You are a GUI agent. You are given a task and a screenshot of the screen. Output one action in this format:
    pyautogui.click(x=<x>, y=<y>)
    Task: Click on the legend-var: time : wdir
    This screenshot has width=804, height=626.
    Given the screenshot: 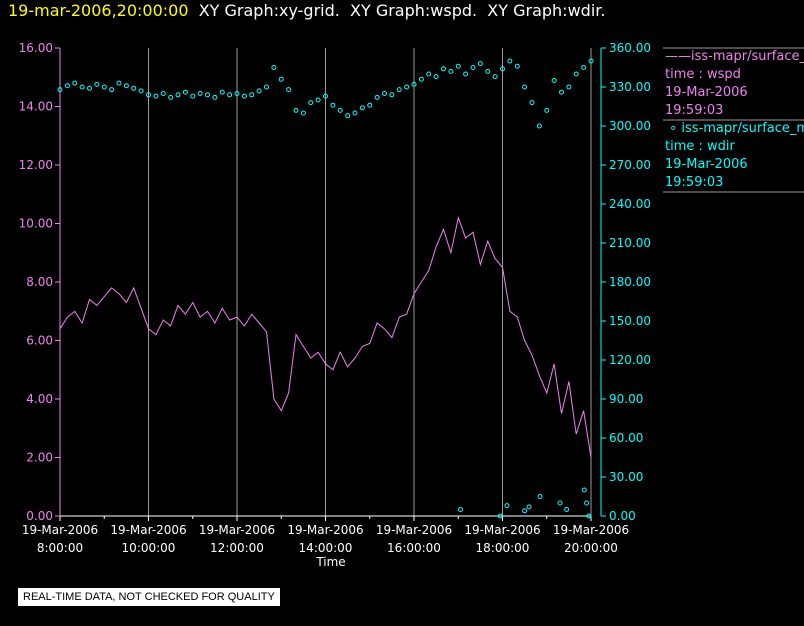 What is the action you would take?
    pyautogui.click(x=700, y=146)
    